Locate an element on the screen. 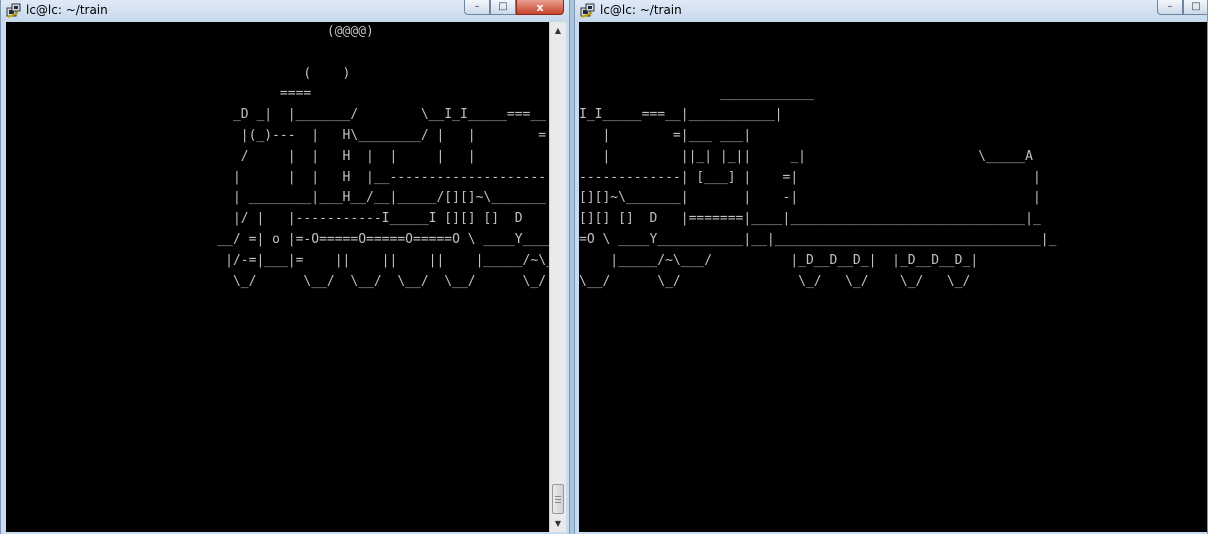 This screenshot has height=534, width=1208. scroll-up-arrow-icon: ▲ is located at coordinates (558, 30).